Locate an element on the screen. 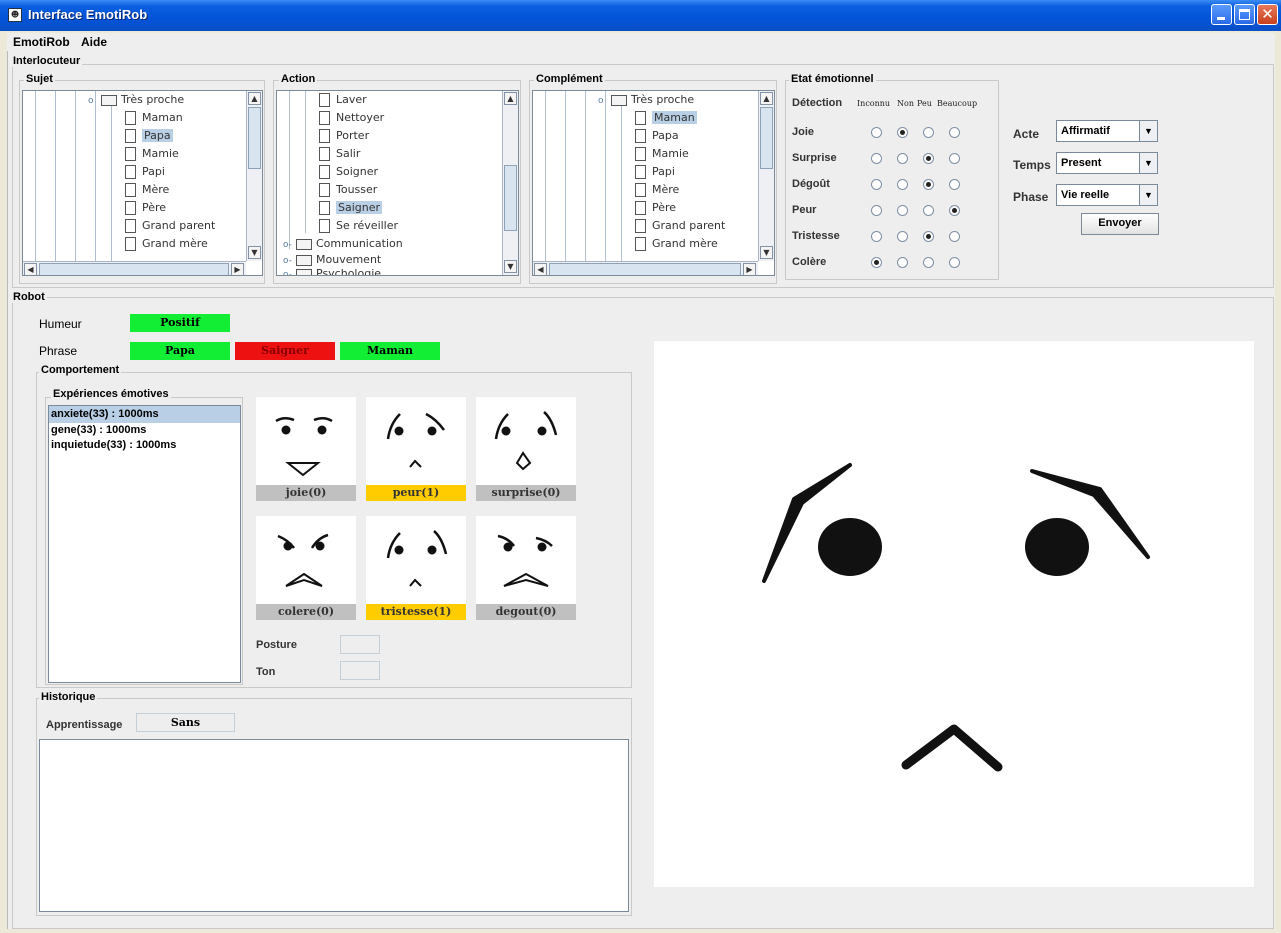  phrase-complement: Maman is located at coordinates (390, 351).